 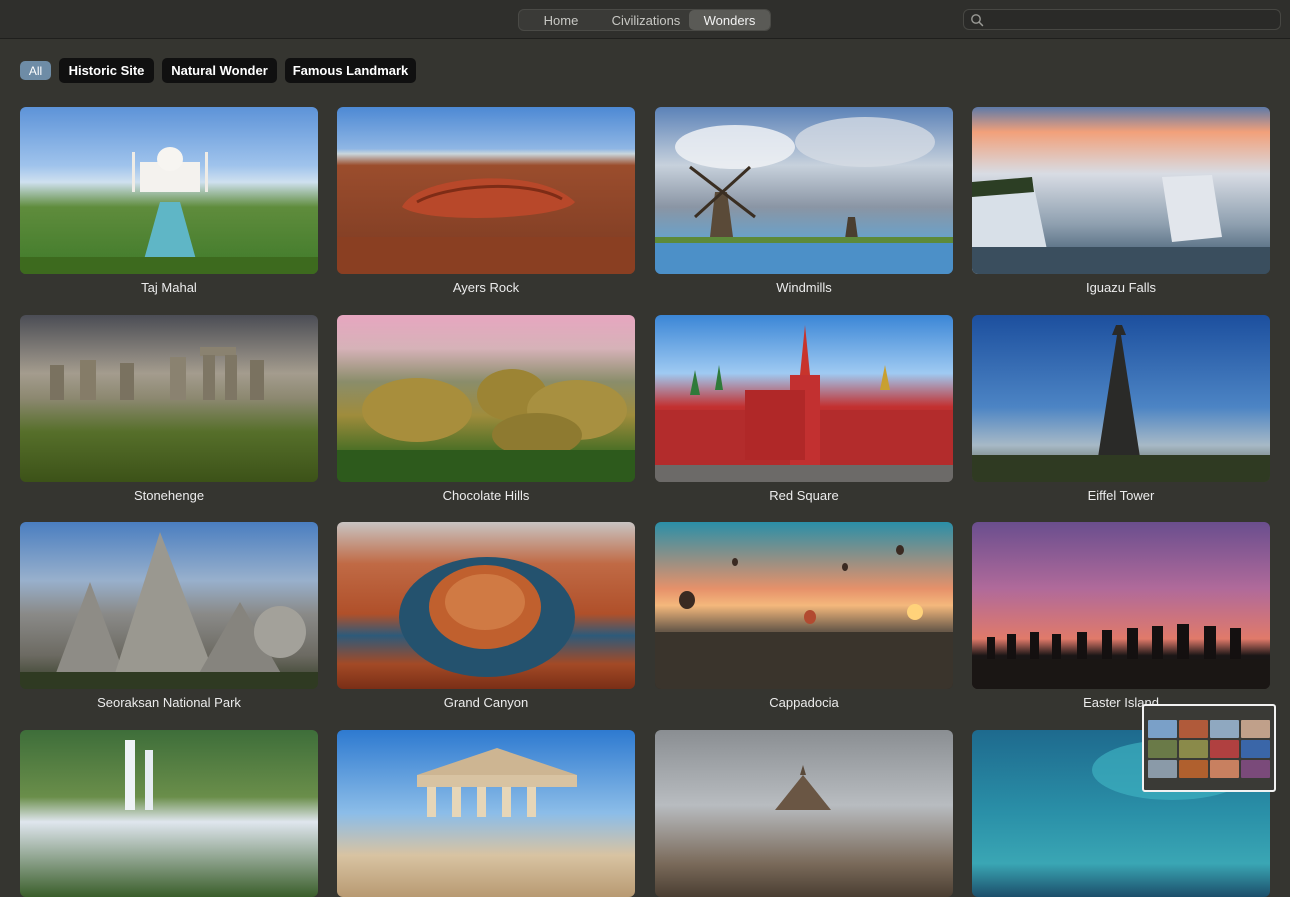 I want to click on wonder-card: Easter Island, so click(x=1121, y=616).